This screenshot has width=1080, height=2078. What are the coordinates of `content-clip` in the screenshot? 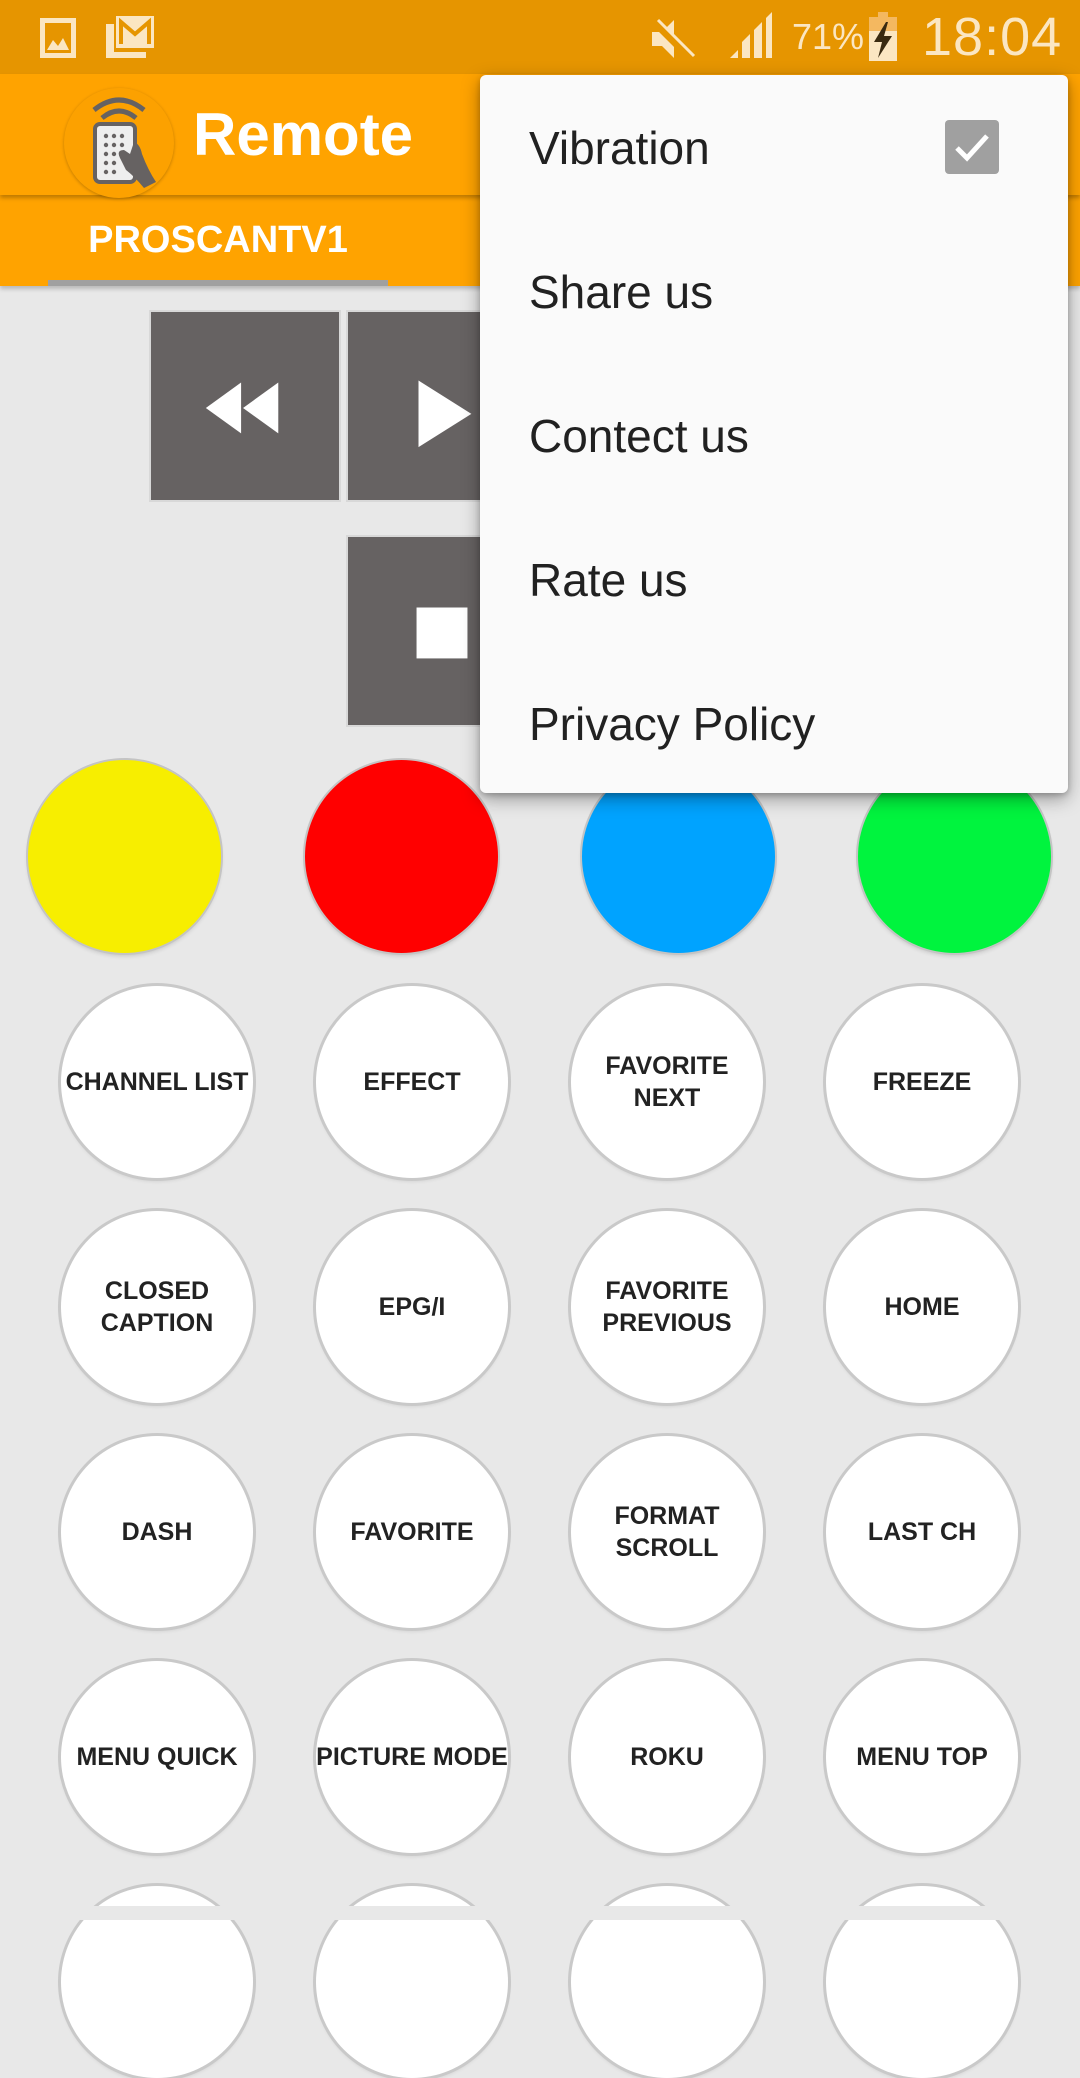 It's located at (540, 1913).